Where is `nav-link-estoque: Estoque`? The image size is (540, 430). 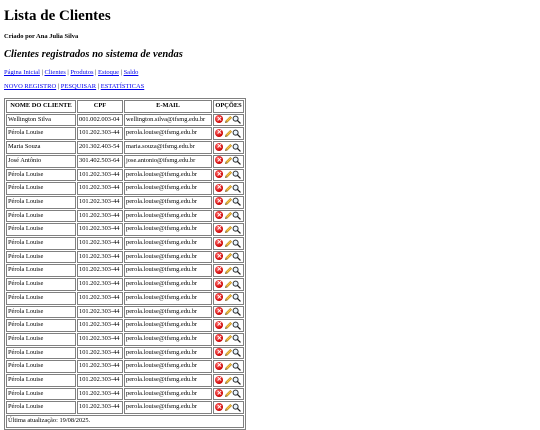
nav-link-estoque: Estoque is located at coordinates (108, 72).